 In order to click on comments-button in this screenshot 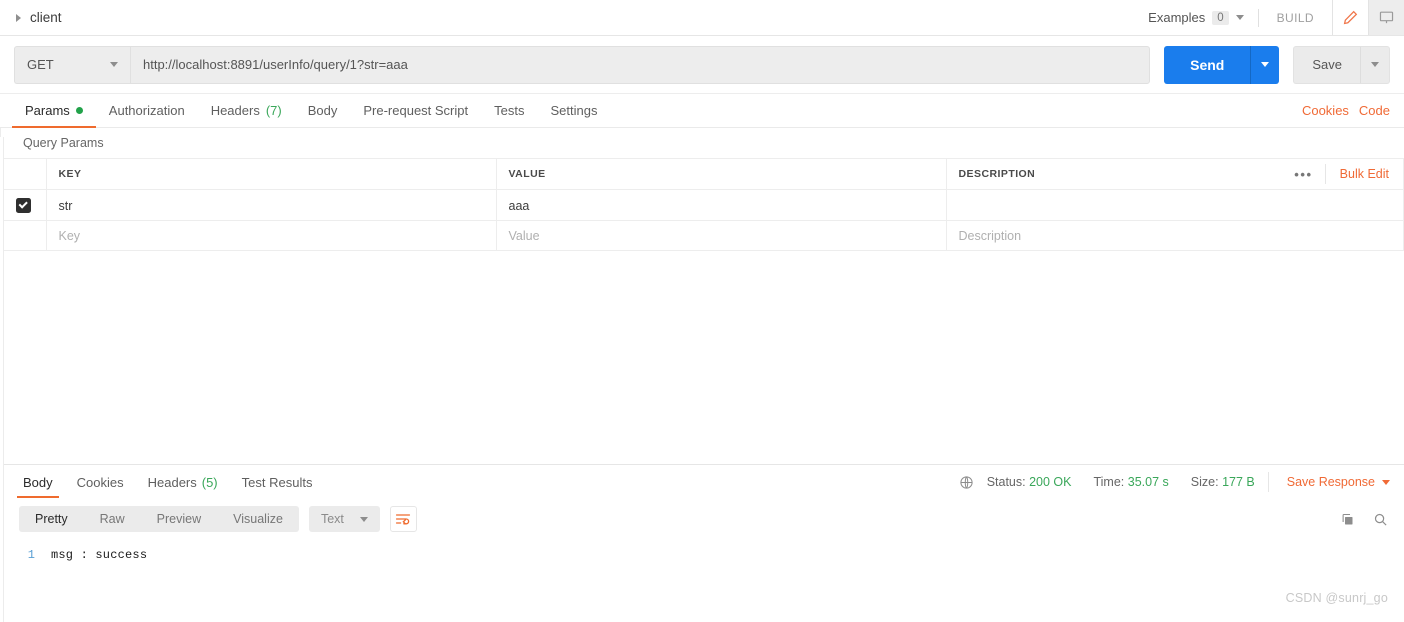, I will do `click(1386, 17)`.